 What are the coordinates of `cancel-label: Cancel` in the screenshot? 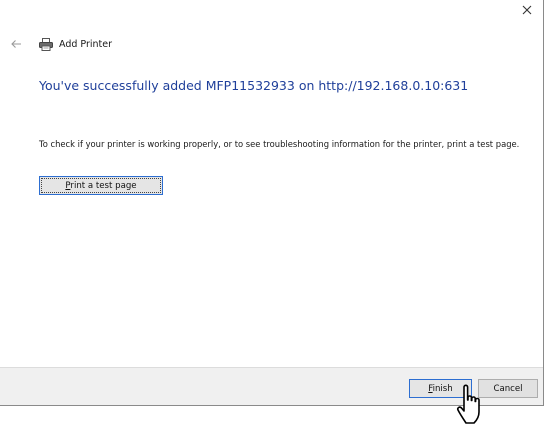 It's located at (508, 388).